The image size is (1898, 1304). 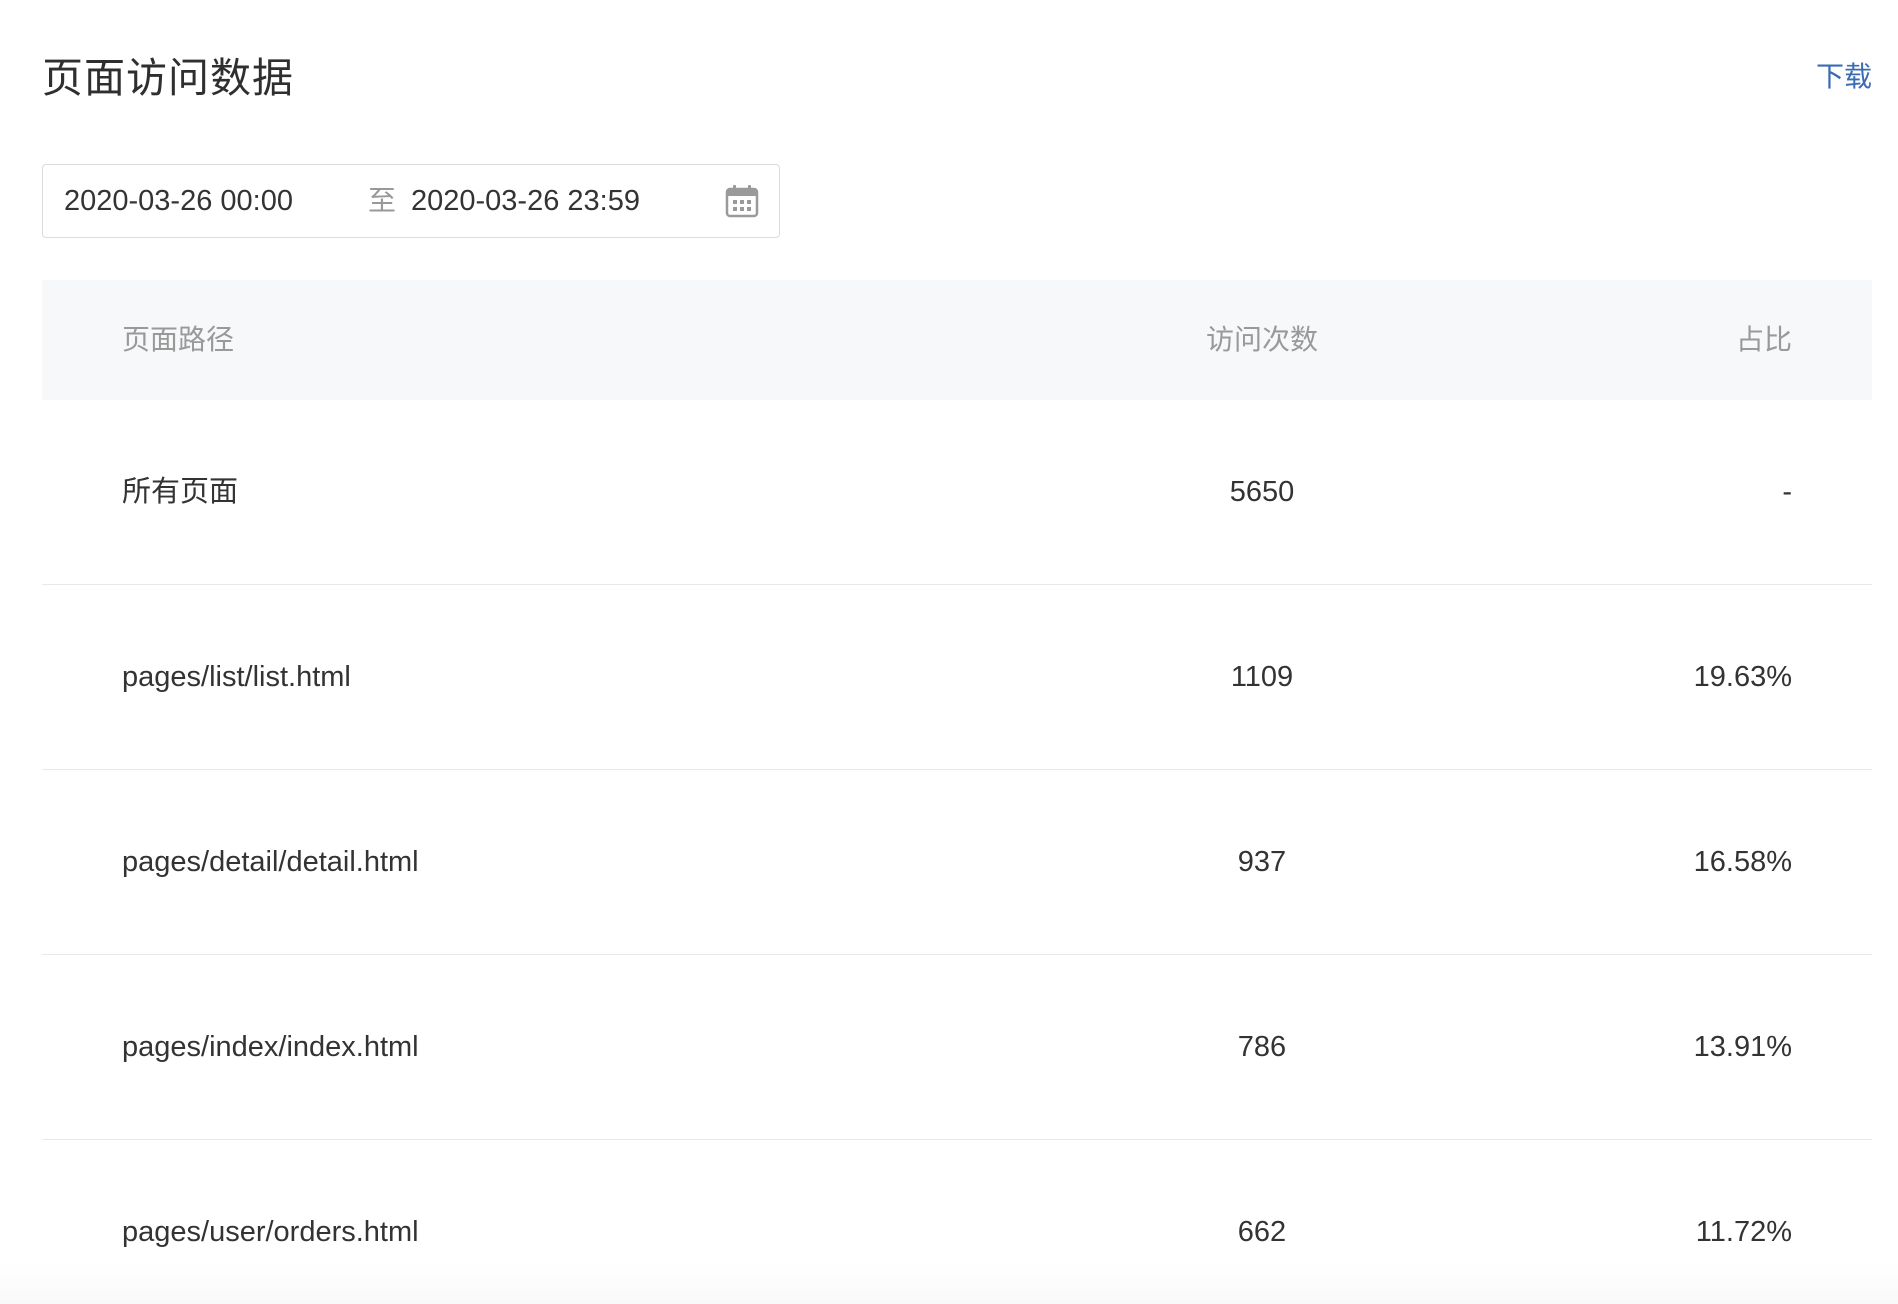 I want to click on calendar-icon-graphic, so click(x=742, y=201).